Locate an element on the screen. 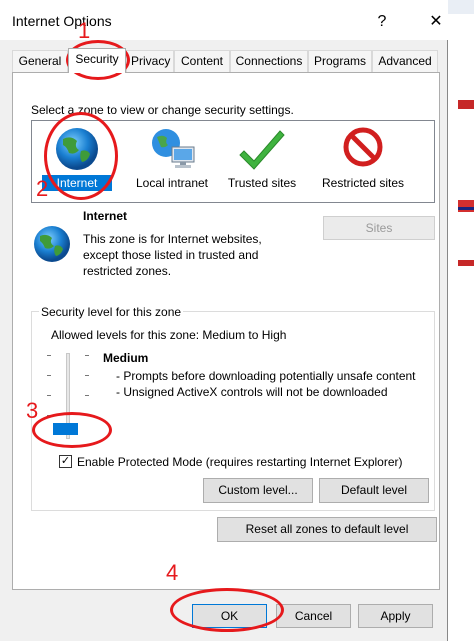 This screenshot has height=641, width=474. apply-button: Apply is located at coordinates (395, 616).